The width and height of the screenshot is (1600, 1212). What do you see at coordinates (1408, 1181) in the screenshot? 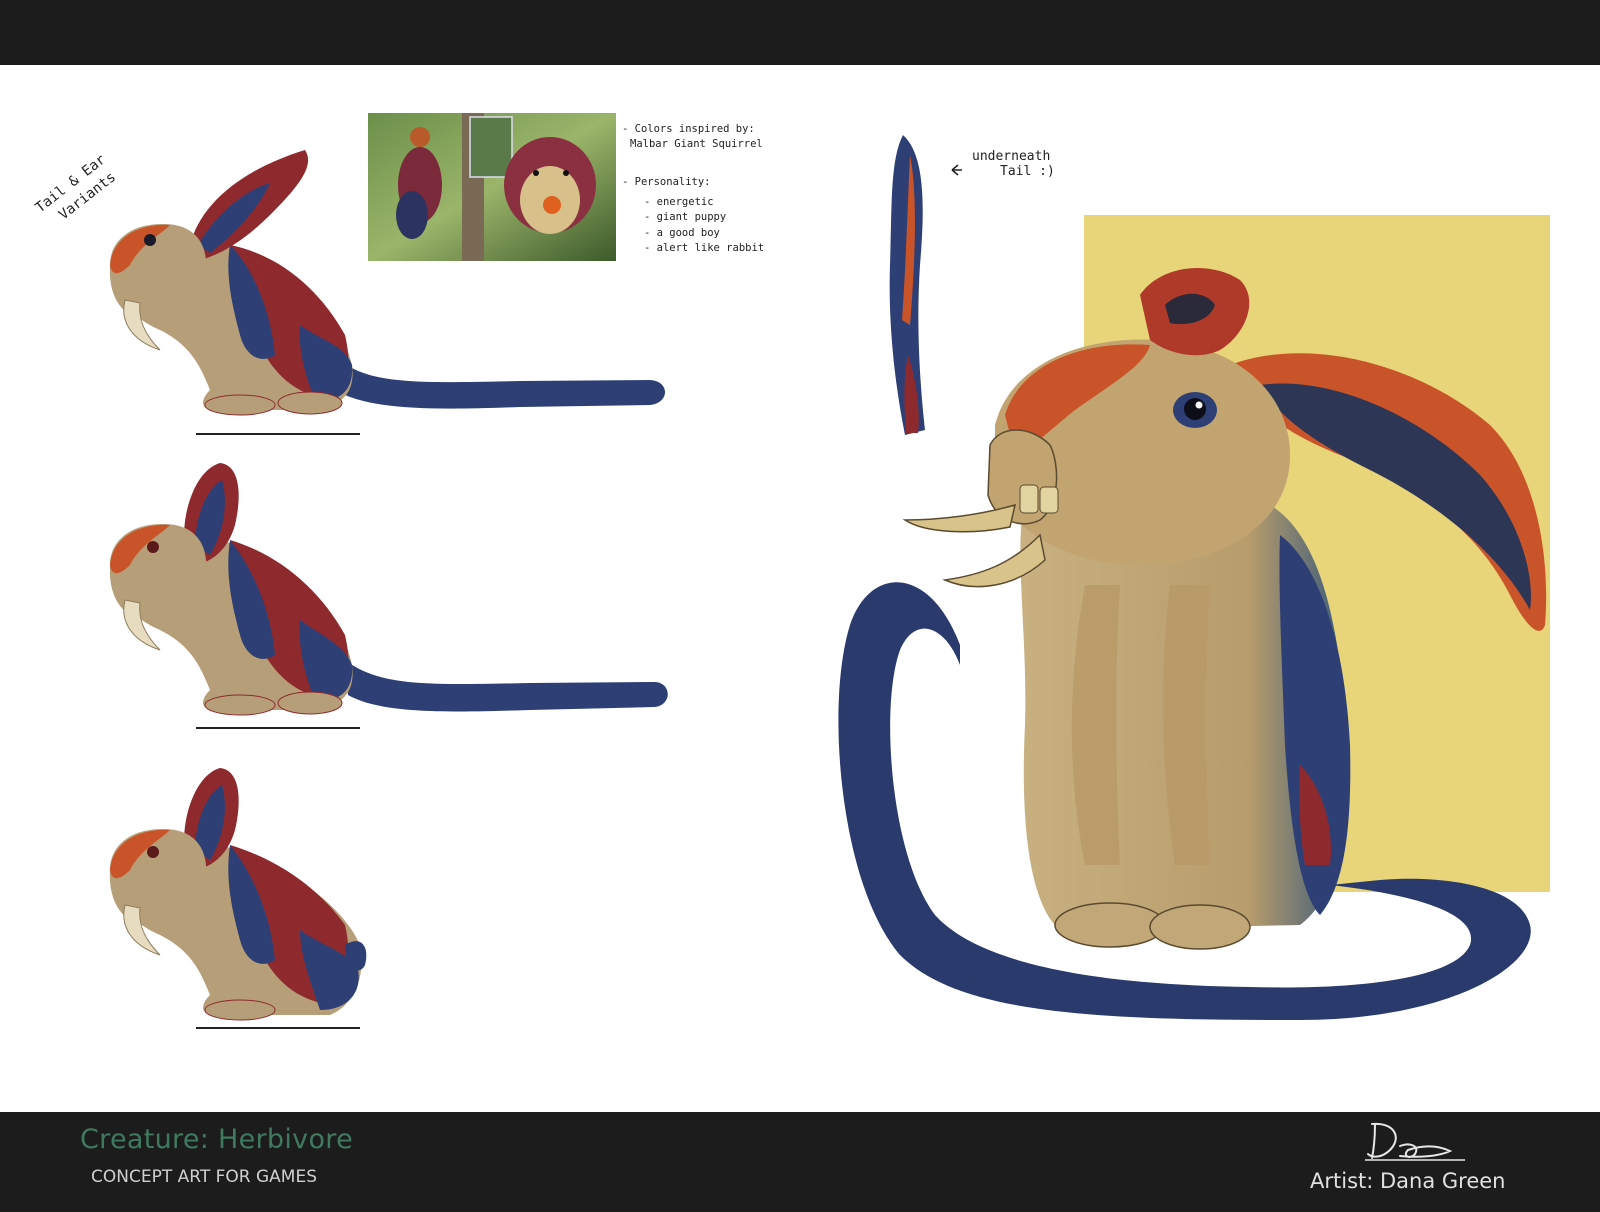
I see `artist-credit: Artist: Dana Green` at bounding box center [1408, 1181].